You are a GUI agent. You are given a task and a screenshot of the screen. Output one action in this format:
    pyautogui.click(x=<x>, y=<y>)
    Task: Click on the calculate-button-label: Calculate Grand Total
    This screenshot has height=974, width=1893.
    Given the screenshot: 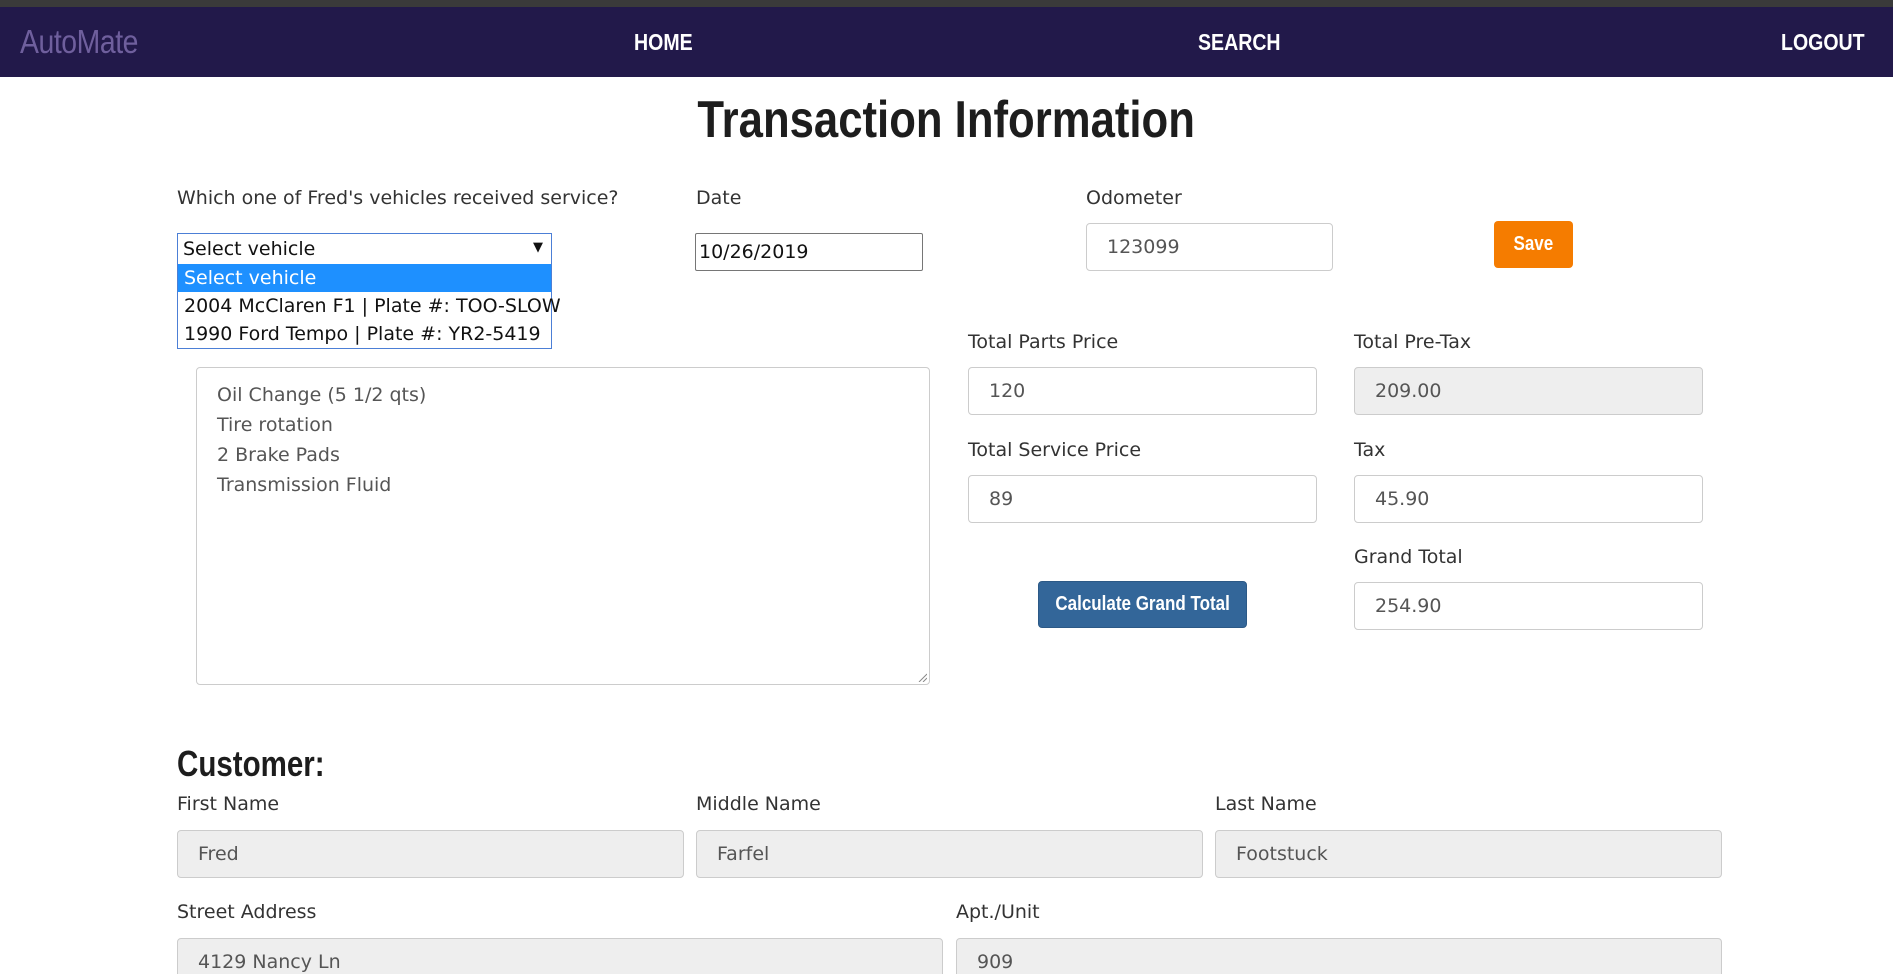 What is the action you would take?
    pyautogui.click(x=1142, y=604)
    